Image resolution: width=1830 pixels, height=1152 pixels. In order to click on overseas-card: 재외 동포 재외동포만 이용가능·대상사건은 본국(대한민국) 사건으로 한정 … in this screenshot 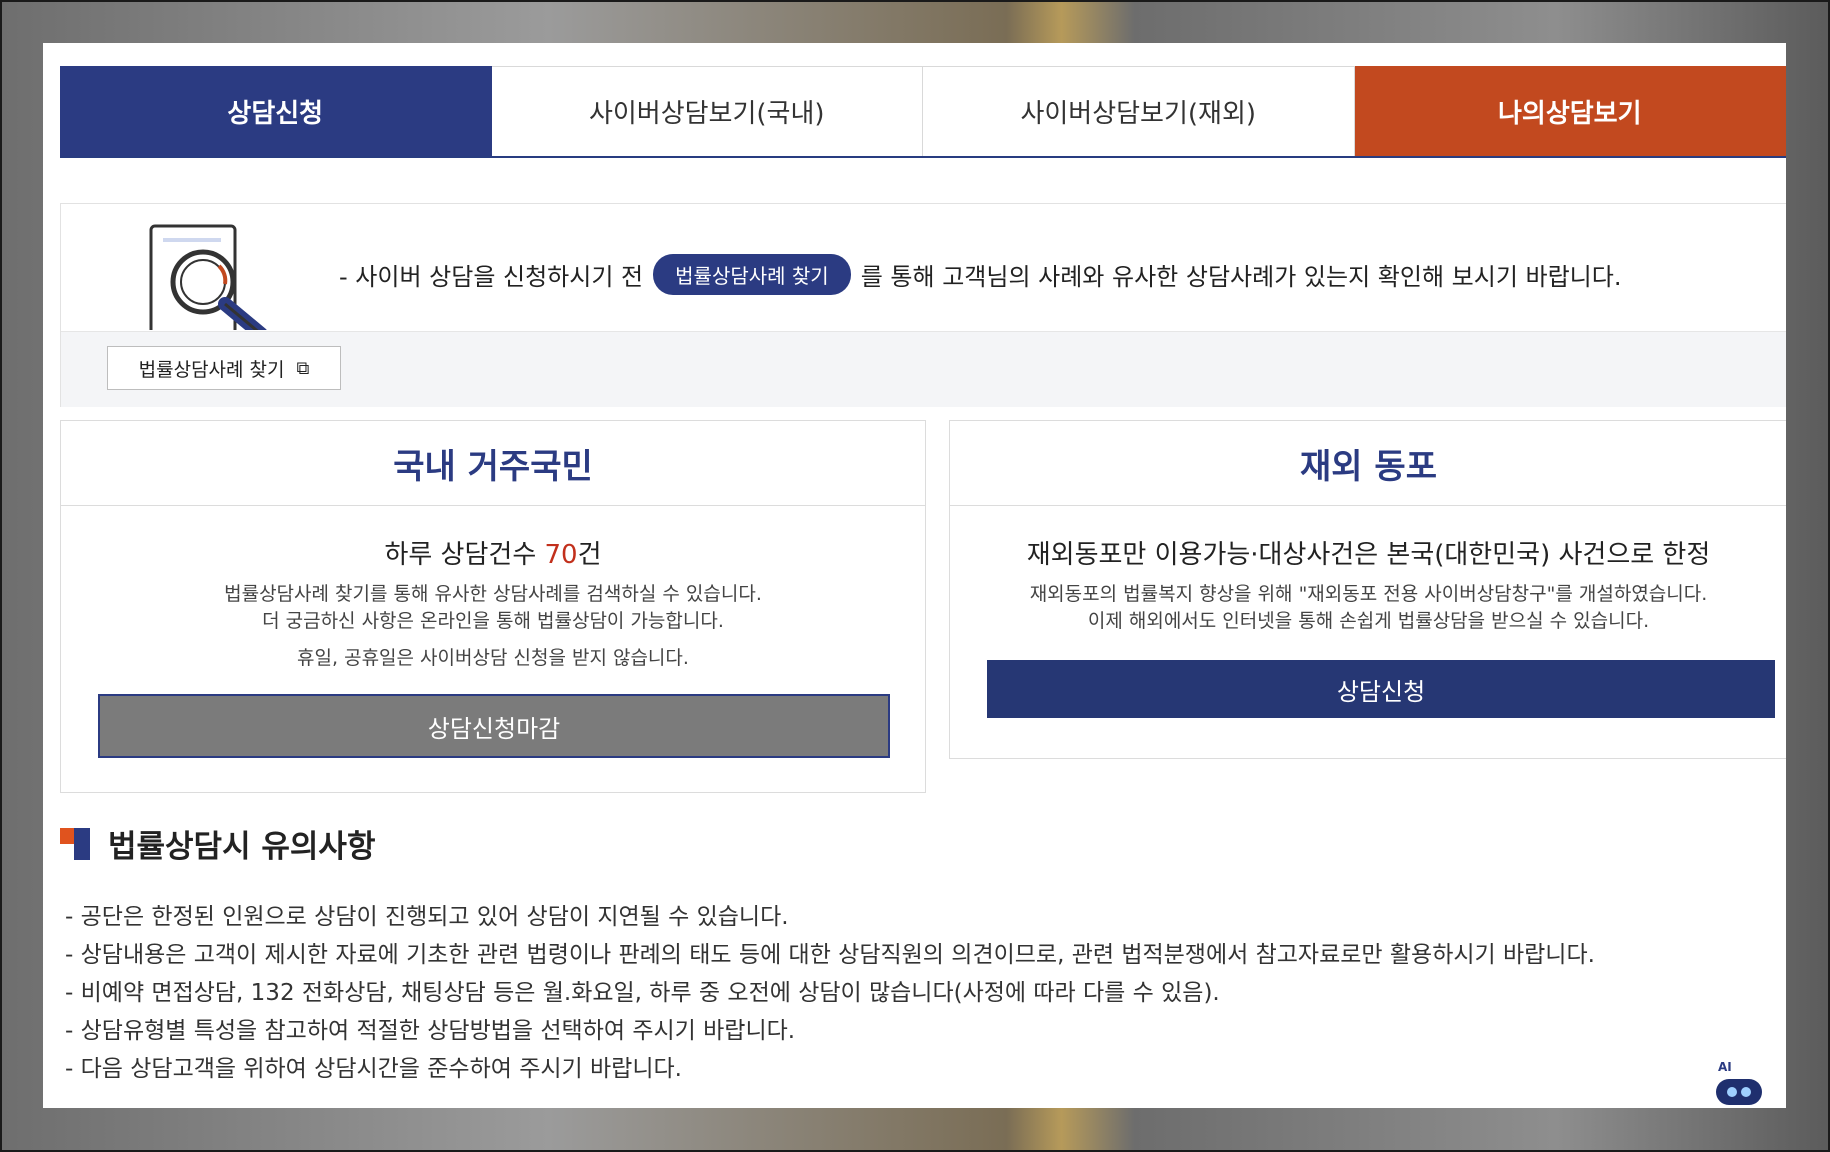, I will do `click(1367, 589)`.